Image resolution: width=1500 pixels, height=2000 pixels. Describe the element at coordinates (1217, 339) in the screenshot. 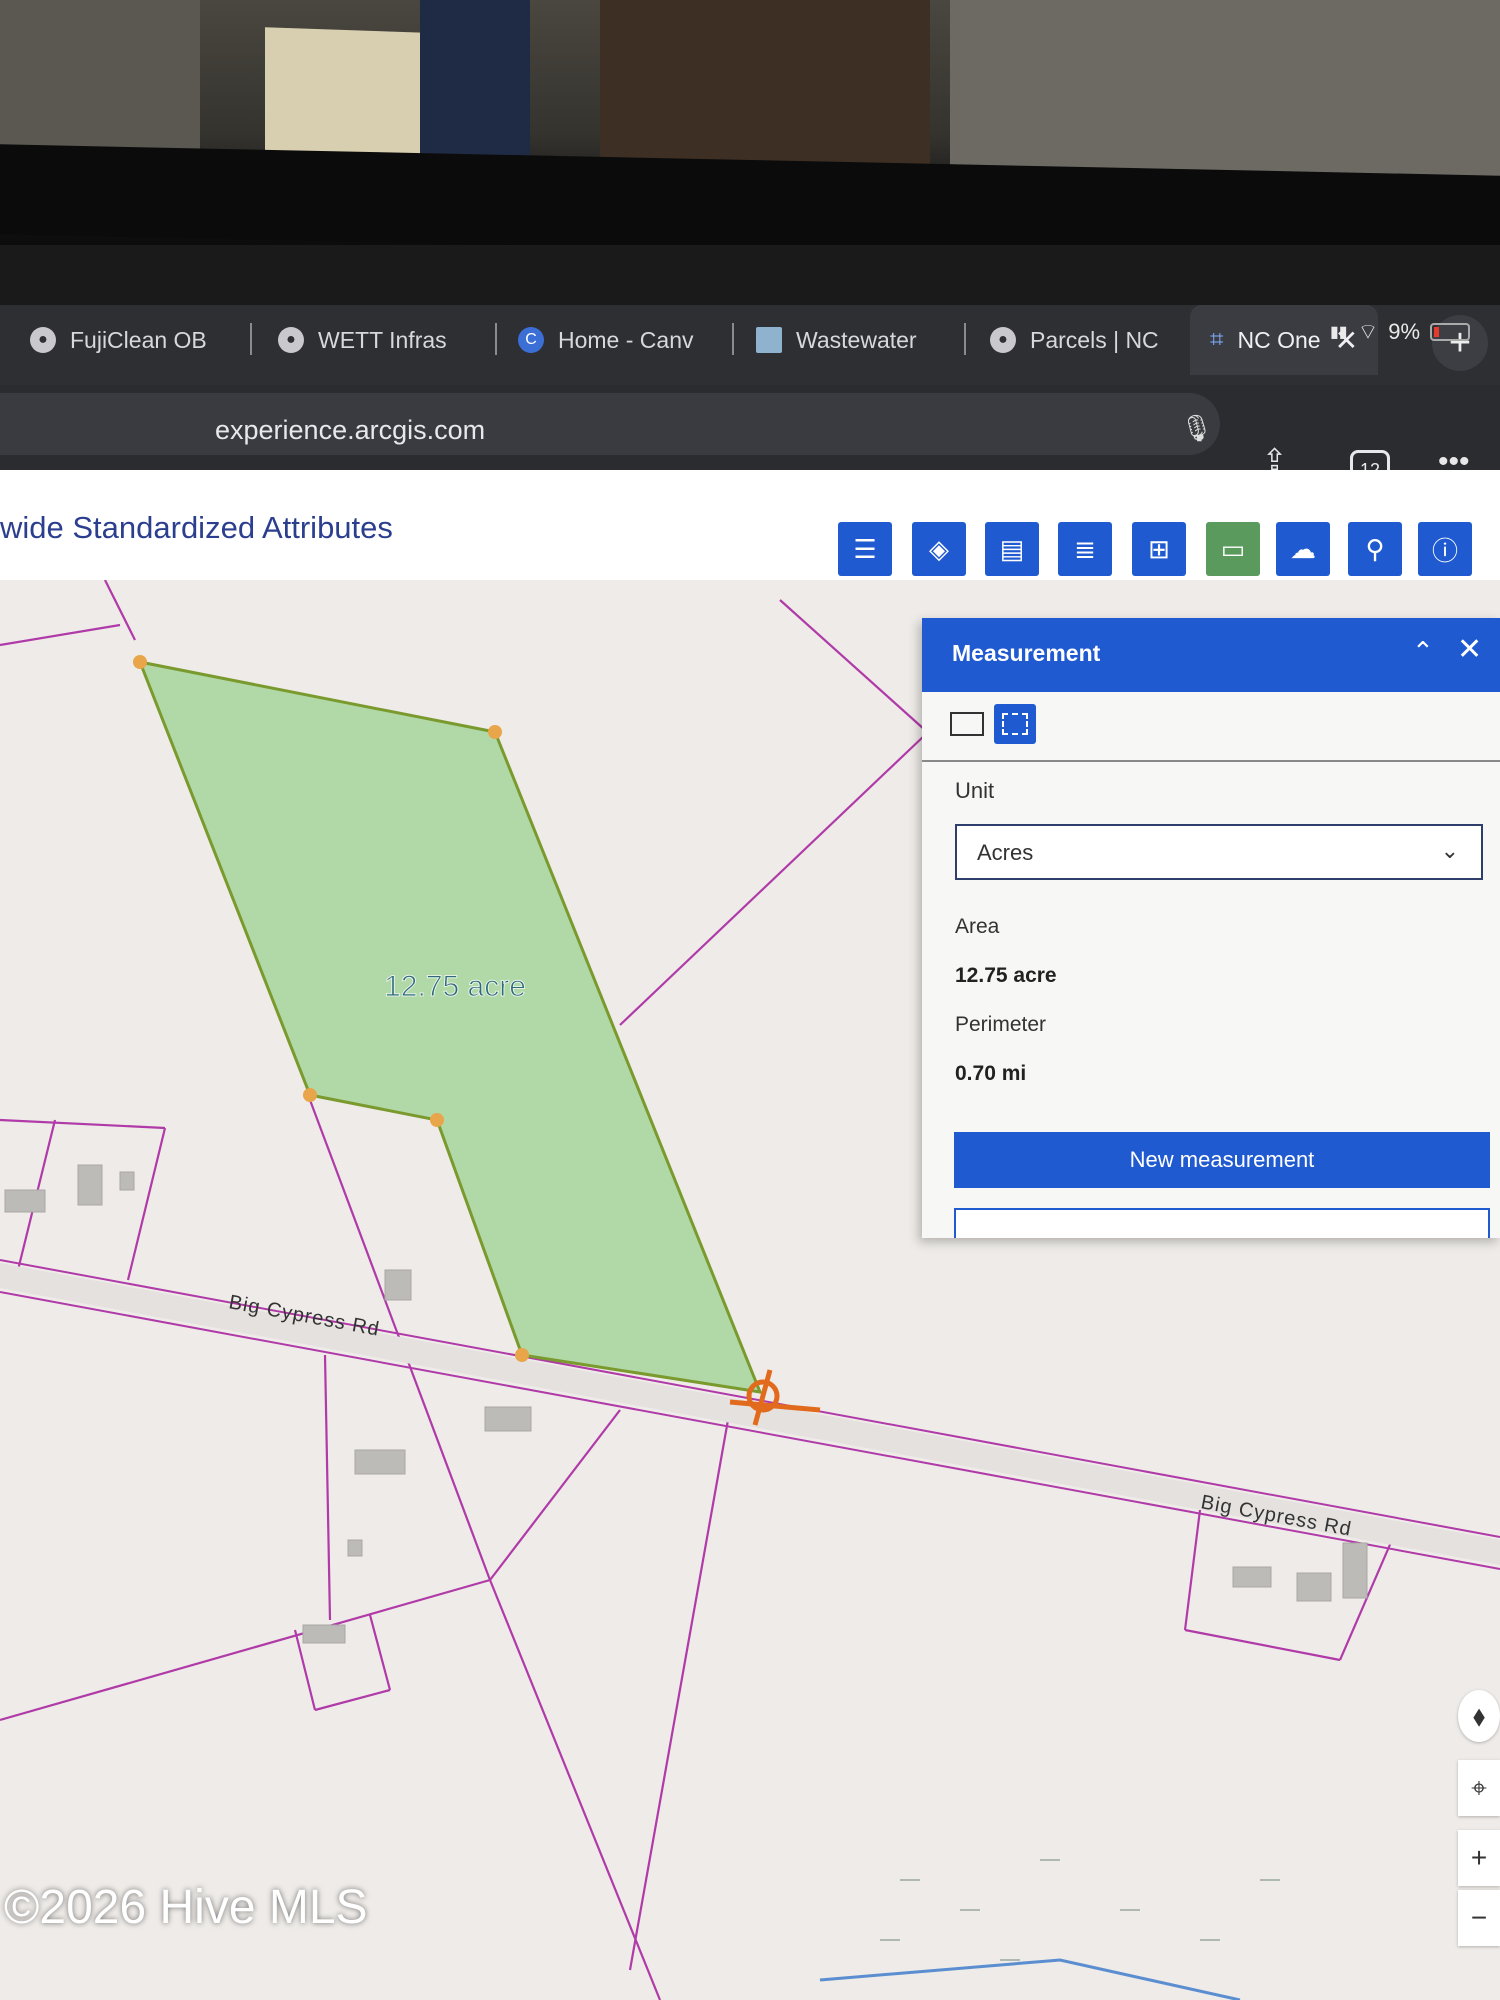

I see `map-frame-icon: ⌗` at that location.